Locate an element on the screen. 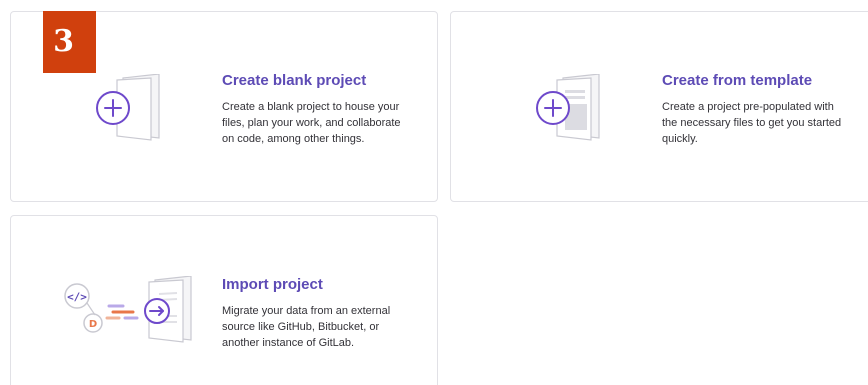 This screenshot has height=385, width=868. svg-text: D is located at coordinates (93, 324).